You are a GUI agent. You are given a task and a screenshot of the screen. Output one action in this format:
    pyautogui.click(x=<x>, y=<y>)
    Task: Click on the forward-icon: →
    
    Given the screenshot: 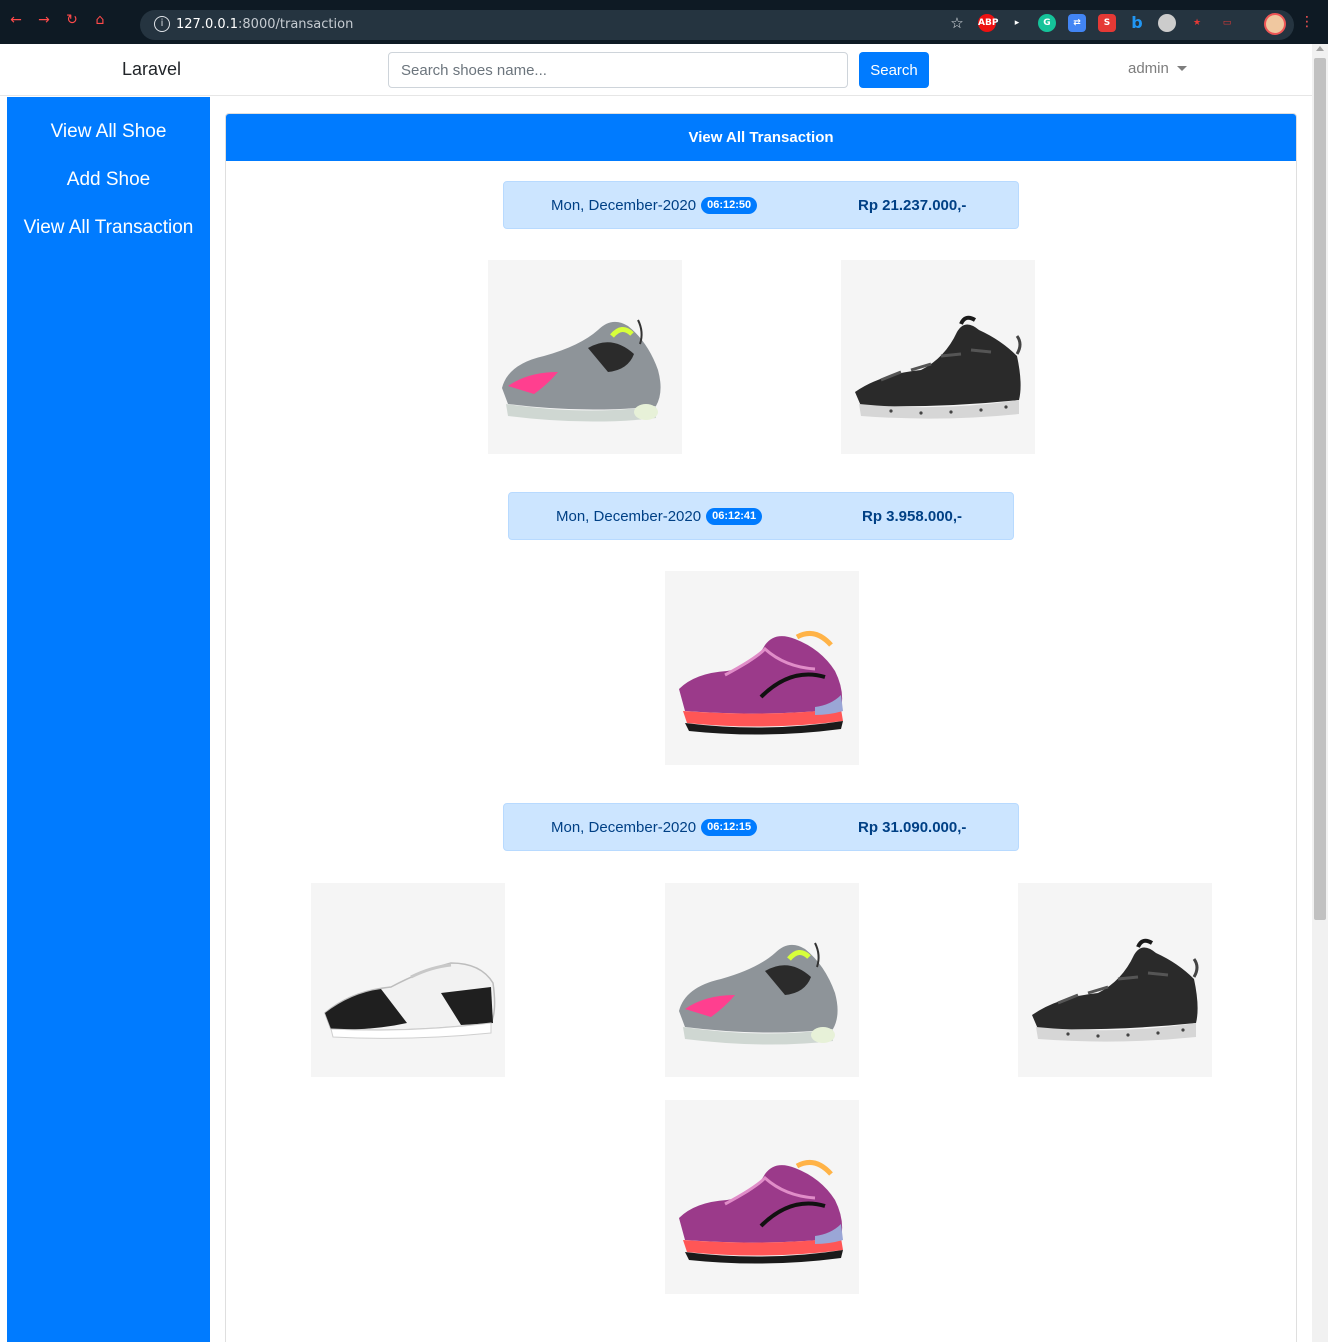 What is the action you would take?
    pyautogui.click(x=44, y=20)
    